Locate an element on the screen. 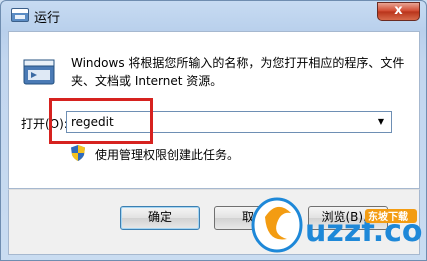  run-app-icon is located at coordinates (20, 15).